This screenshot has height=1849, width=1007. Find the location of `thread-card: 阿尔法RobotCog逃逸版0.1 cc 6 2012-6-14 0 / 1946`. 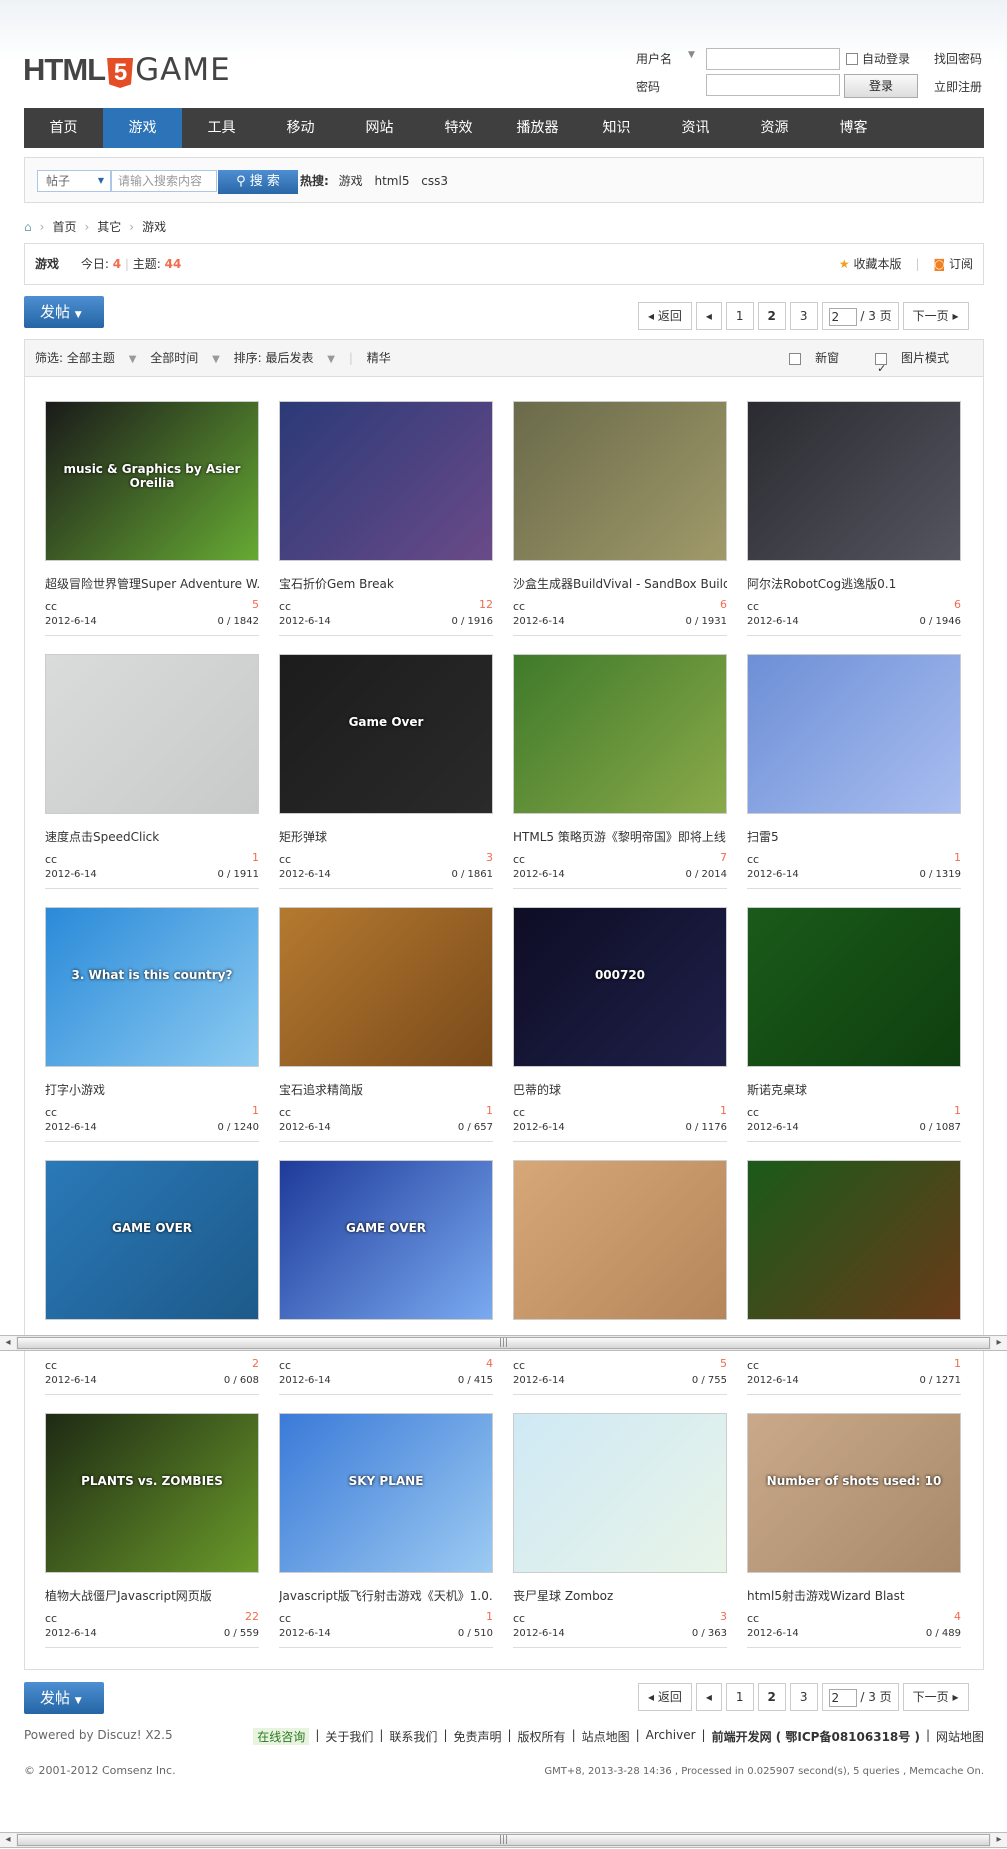

thread-card: 阿尔法RobotCog逃逸版0.1 cc 6 2012-6-14 0 / 1946 is located at coordinates (854, 523).